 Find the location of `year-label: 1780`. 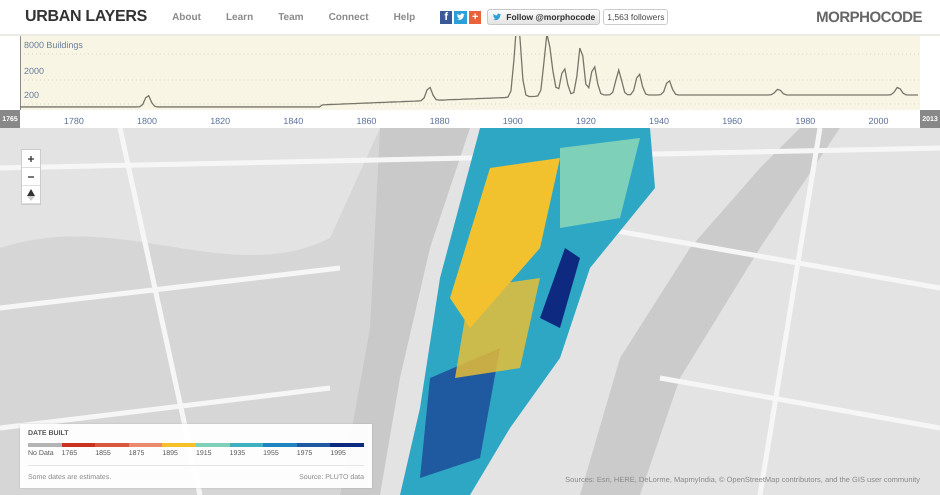

year-label: 1780 is located at coordinates (74, 121).